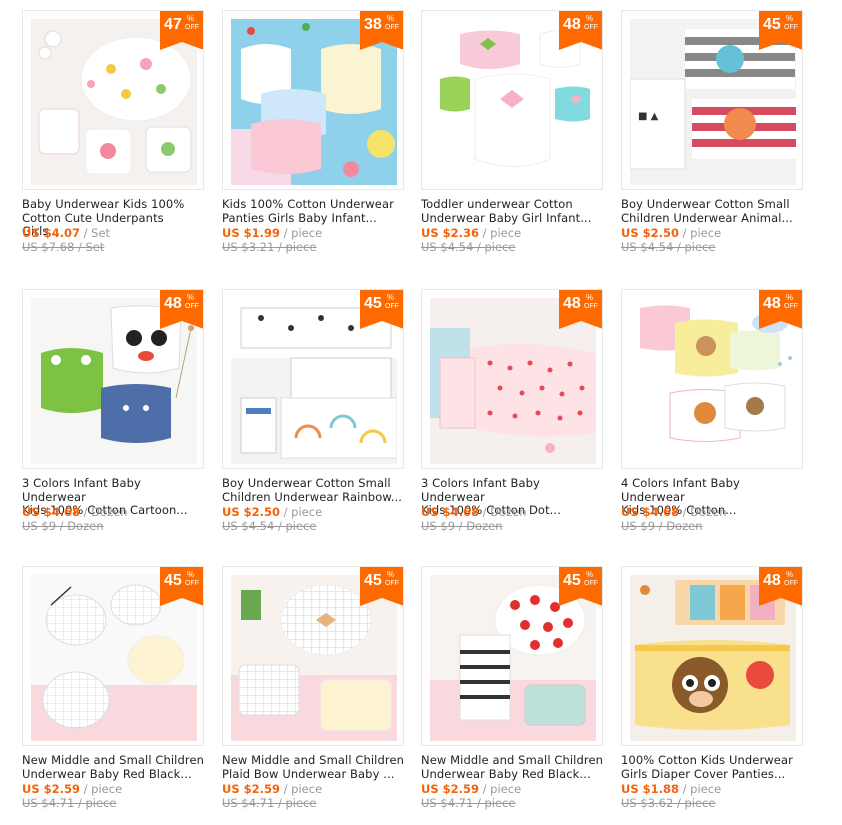 The image size is (842, 825). What do you see at coordinates (373, 24) in the screenshot?
I see `discount-value: 38` at bounding box center [373, 24].